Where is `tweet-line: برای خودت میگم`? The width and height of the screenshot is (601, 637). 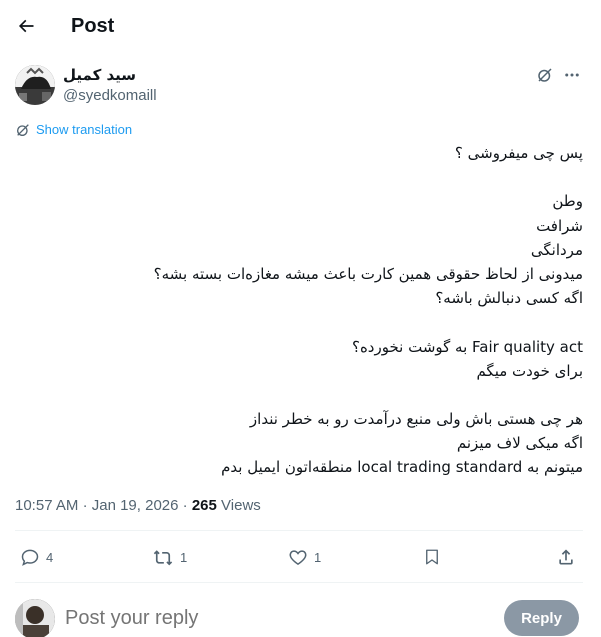
tweet-line: برای خودت میگم is located at coordinates (529, 370).